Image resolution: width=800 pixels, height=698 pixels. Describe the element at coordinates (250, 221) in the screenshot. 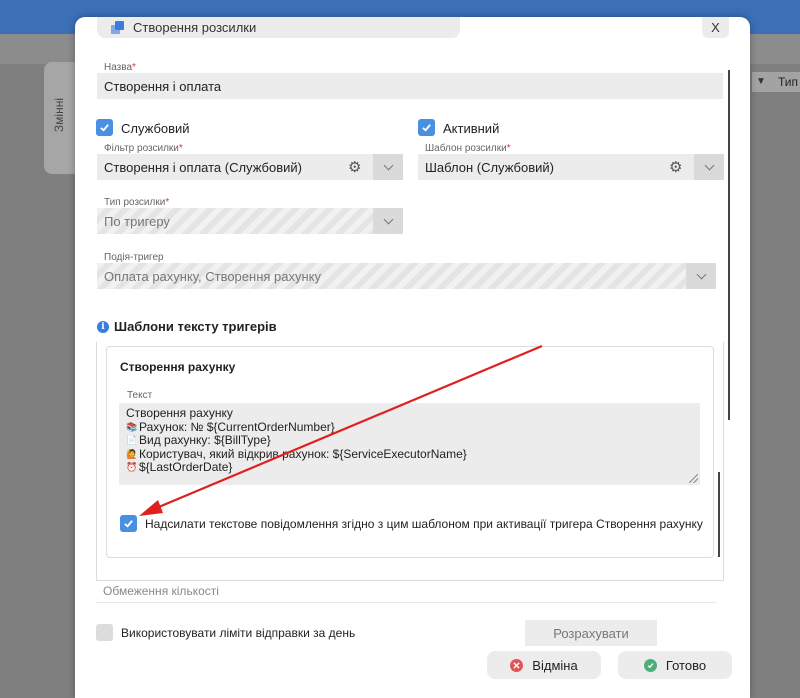

I see `mailing-type-select: По тригеру` at that location.